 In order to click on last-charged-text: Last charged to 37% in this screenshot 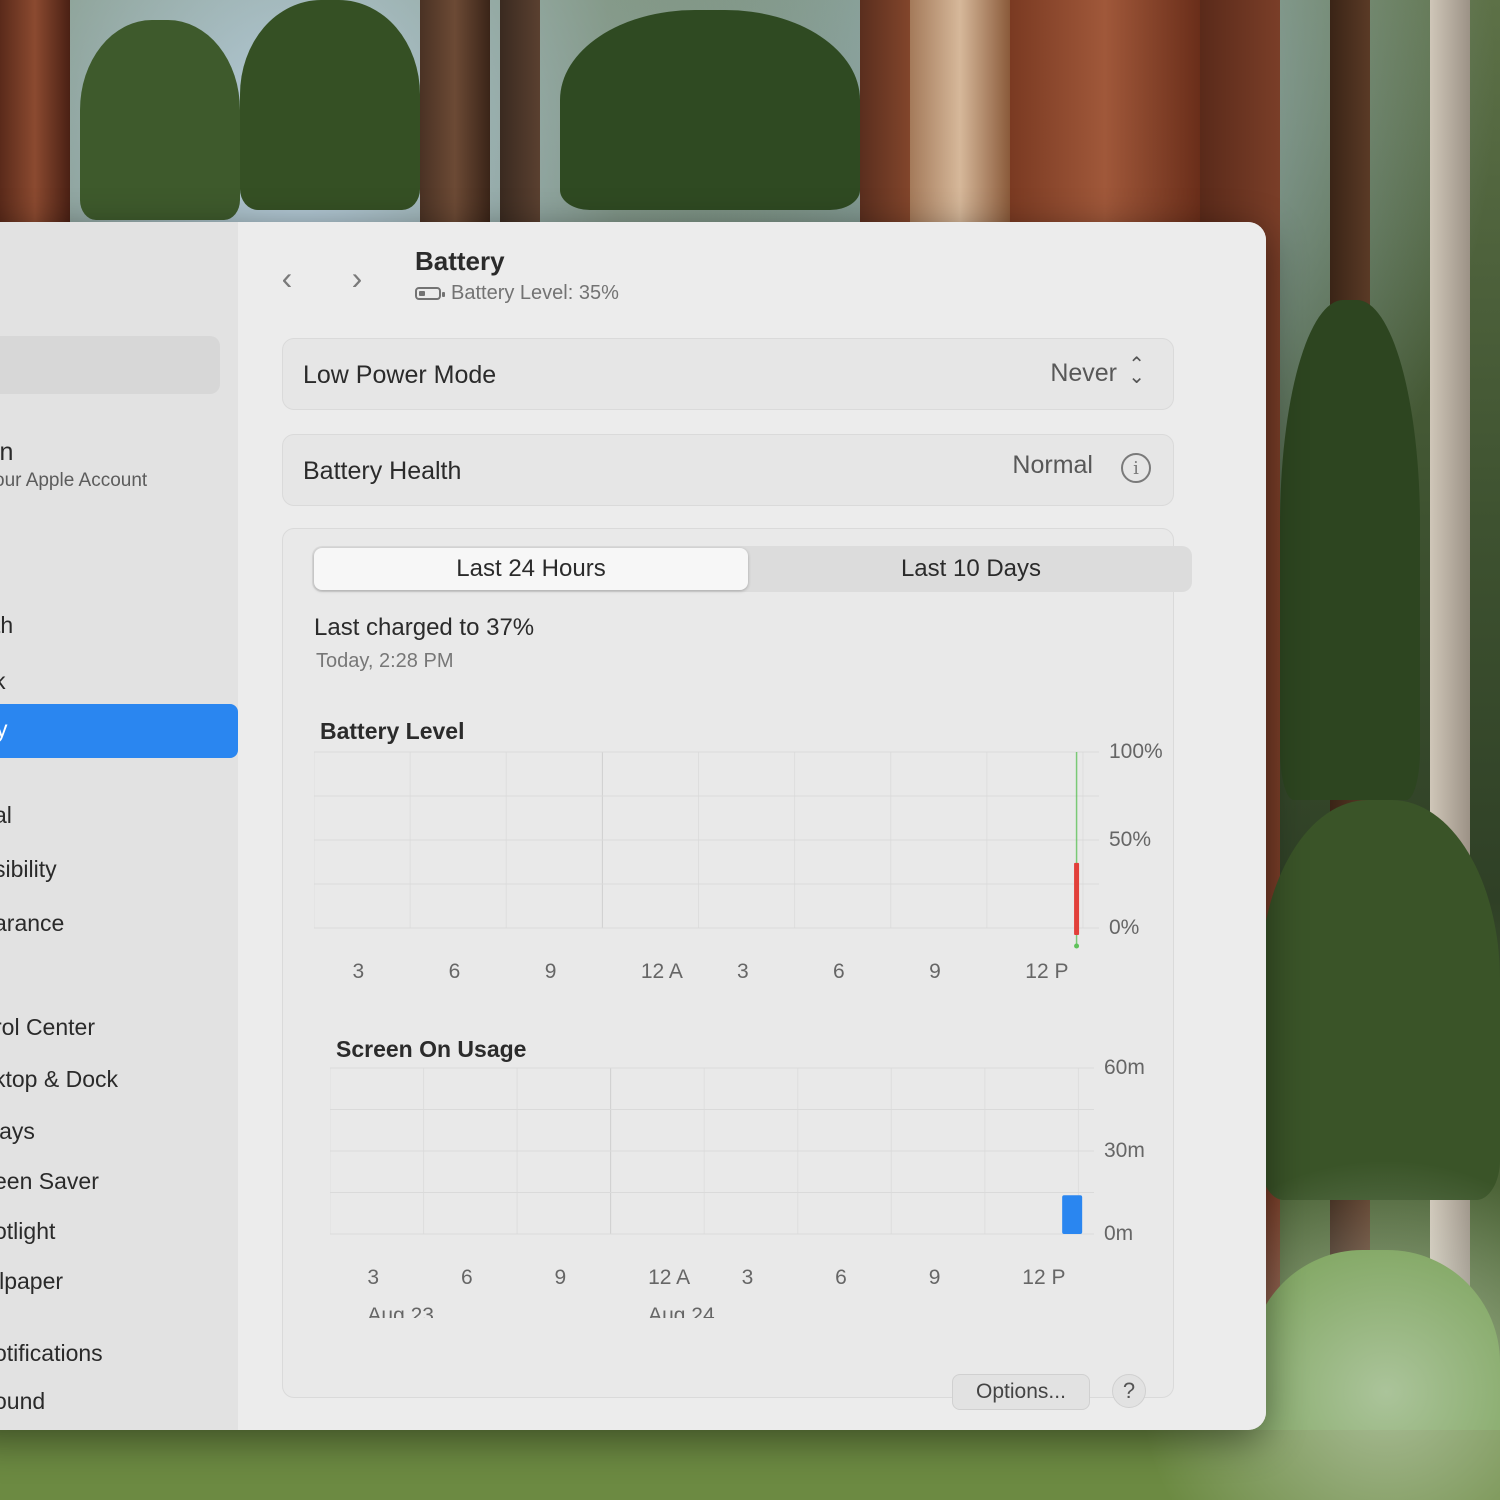, I will do `click(424, 627)`.